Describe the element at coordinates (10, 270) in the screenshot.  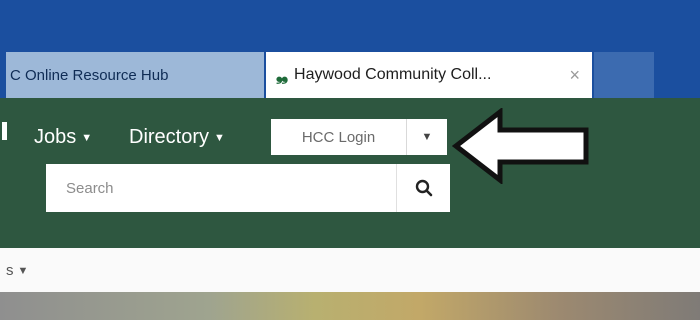
I see `subnav-label: s` at that location.